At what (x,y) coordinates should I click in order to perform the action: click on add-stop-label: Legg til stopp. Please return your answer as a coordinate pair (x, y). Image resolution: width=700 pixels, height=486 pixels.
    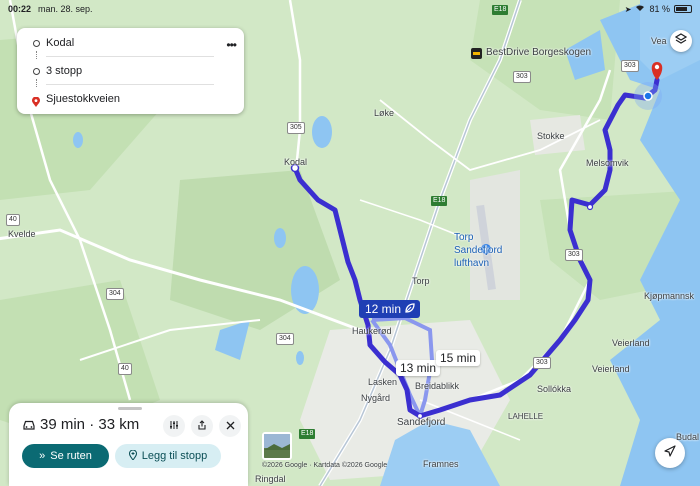
    Looking at the image, I should click on (174, 456).